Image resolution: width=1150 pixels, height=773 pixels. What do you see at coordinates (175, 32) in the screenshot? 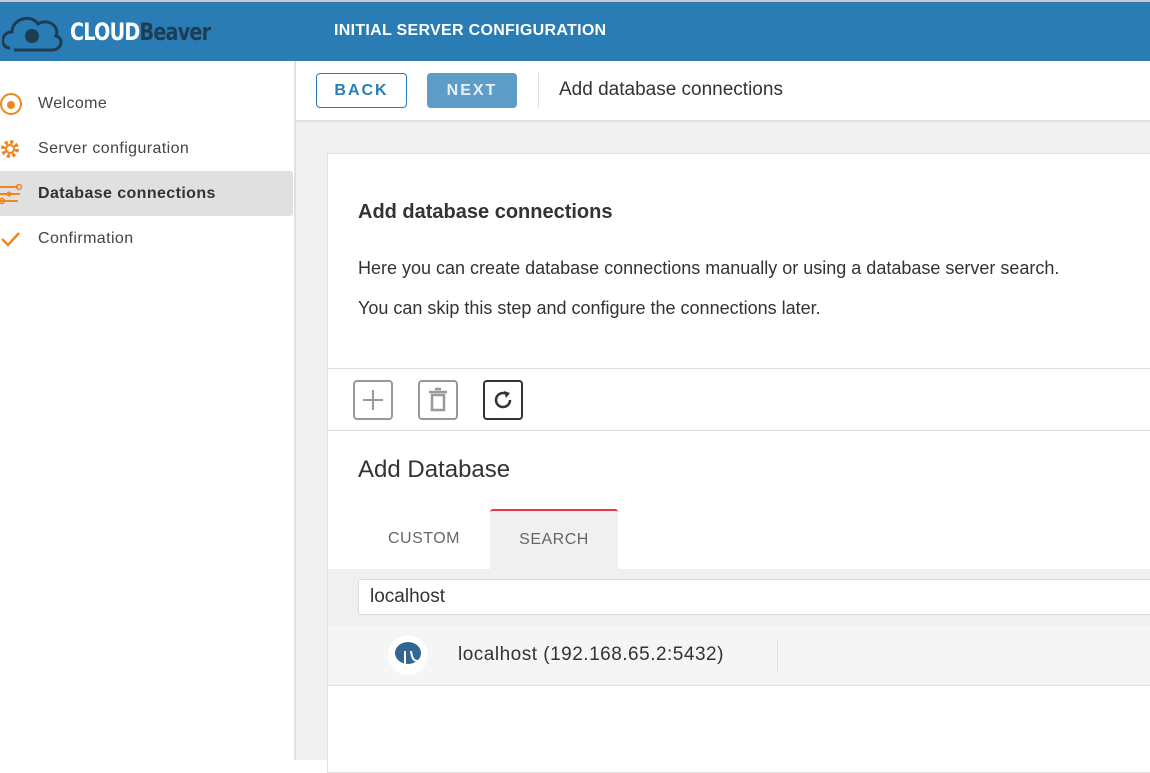
I see `logo-text-beaver: Beaver` at bounding box center [175, 32].